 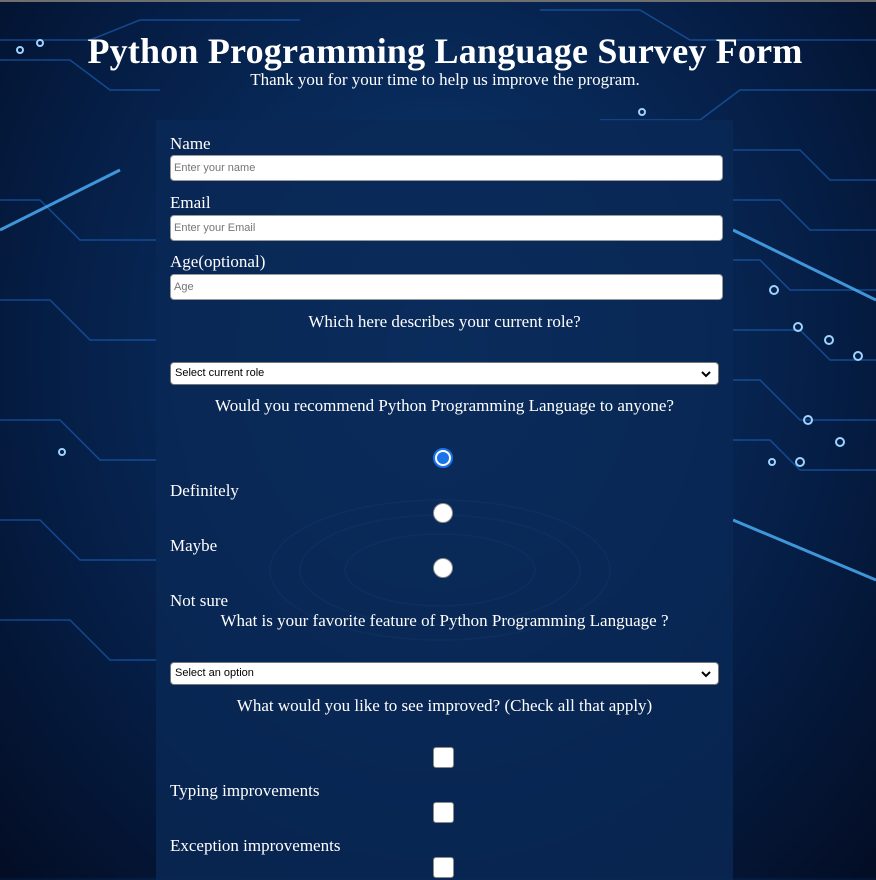 What do you see at coordinates (443, 568) in the screenshot?
I see `radio-not-sure` at bounding box center [443, 568].